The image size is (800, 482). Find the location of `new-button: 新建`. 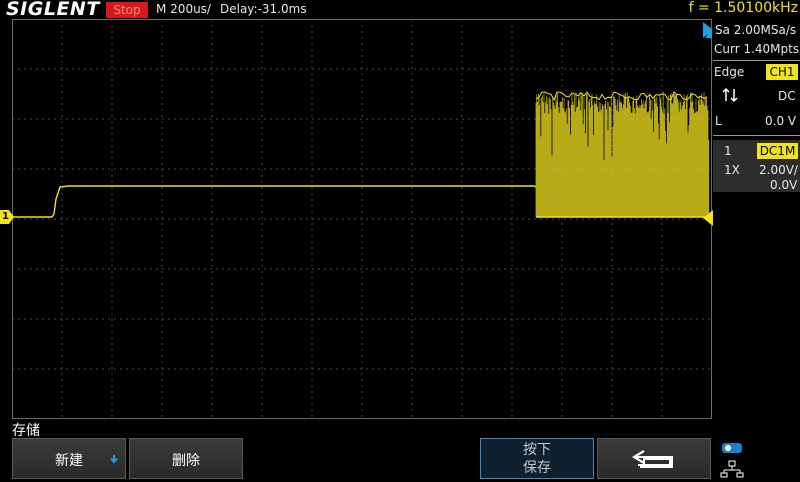

new-button: 新建 is located at coordinates (69, 458).